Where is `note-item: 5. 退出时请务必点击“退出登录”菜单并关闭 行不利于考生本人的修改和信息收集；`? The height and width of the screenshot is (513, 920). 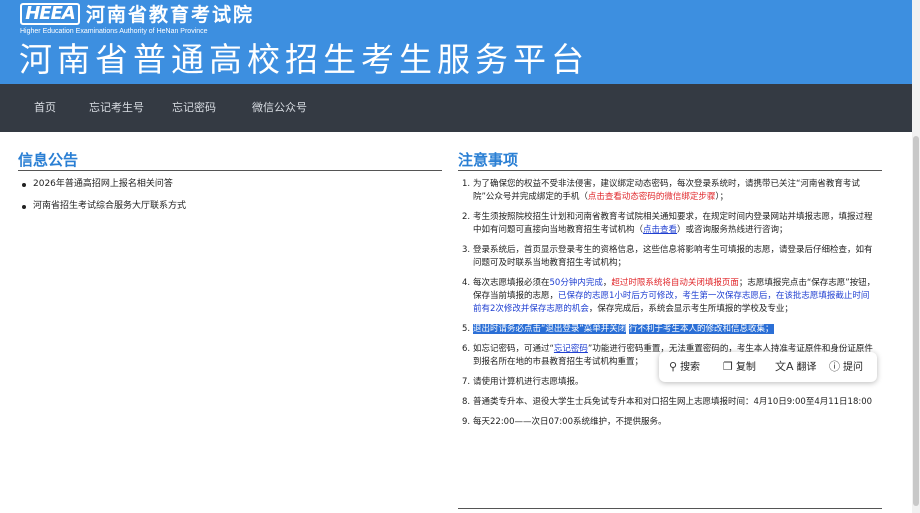
note-item: 5. 退出时请务必点击“退出登录”菜单并关闭 行不利于考生本人的修改和信息收集； is located at coordinates (669, 329).